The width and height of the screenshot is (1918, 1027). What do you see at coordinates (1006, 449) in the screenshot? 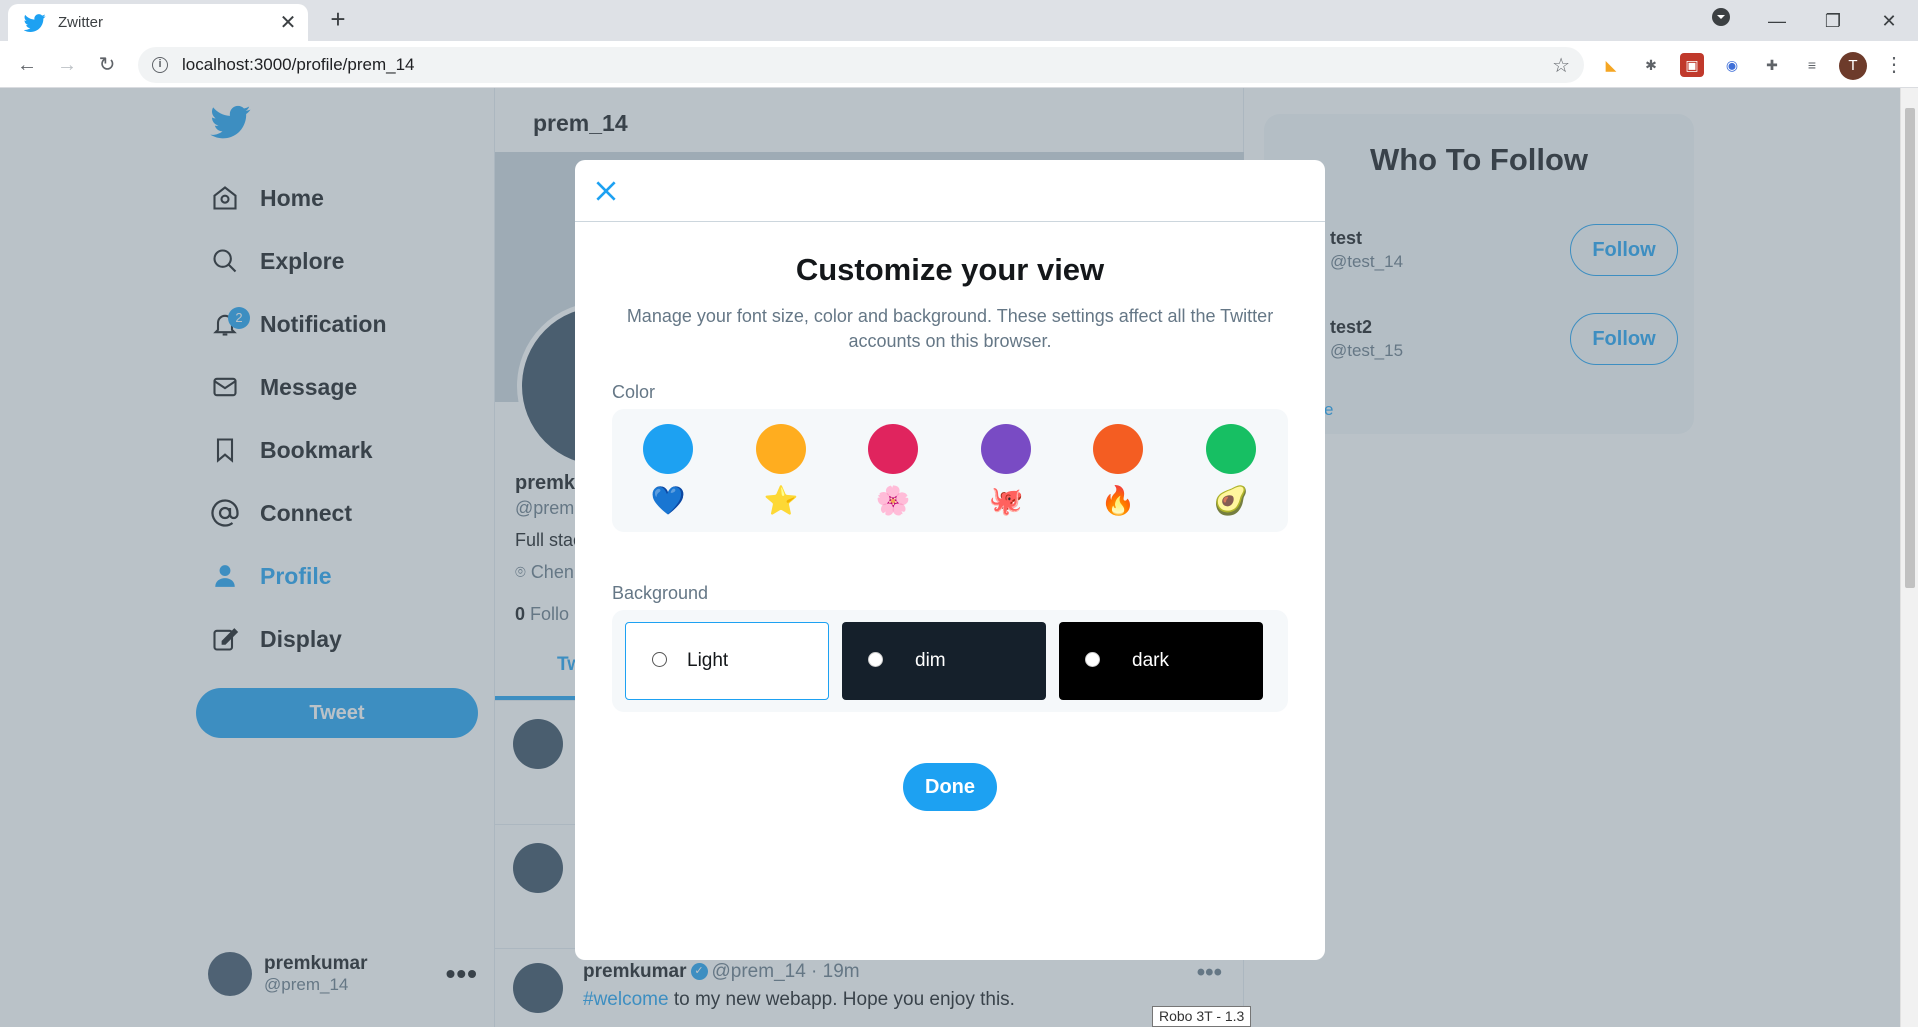
I see `color-swatch-purple` at bounding box center [1006, 449].